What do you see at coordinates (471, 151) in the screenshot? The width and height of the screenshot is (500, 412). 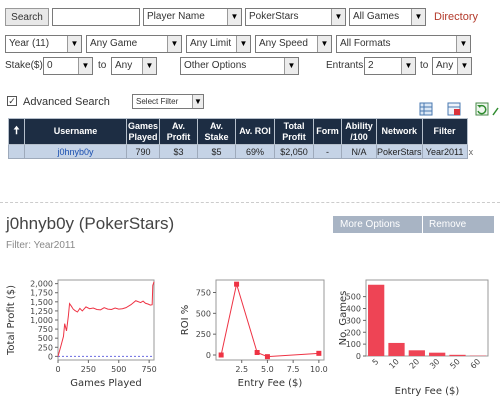 I see `remove-row-button: x` at bounding box center [471, 151].